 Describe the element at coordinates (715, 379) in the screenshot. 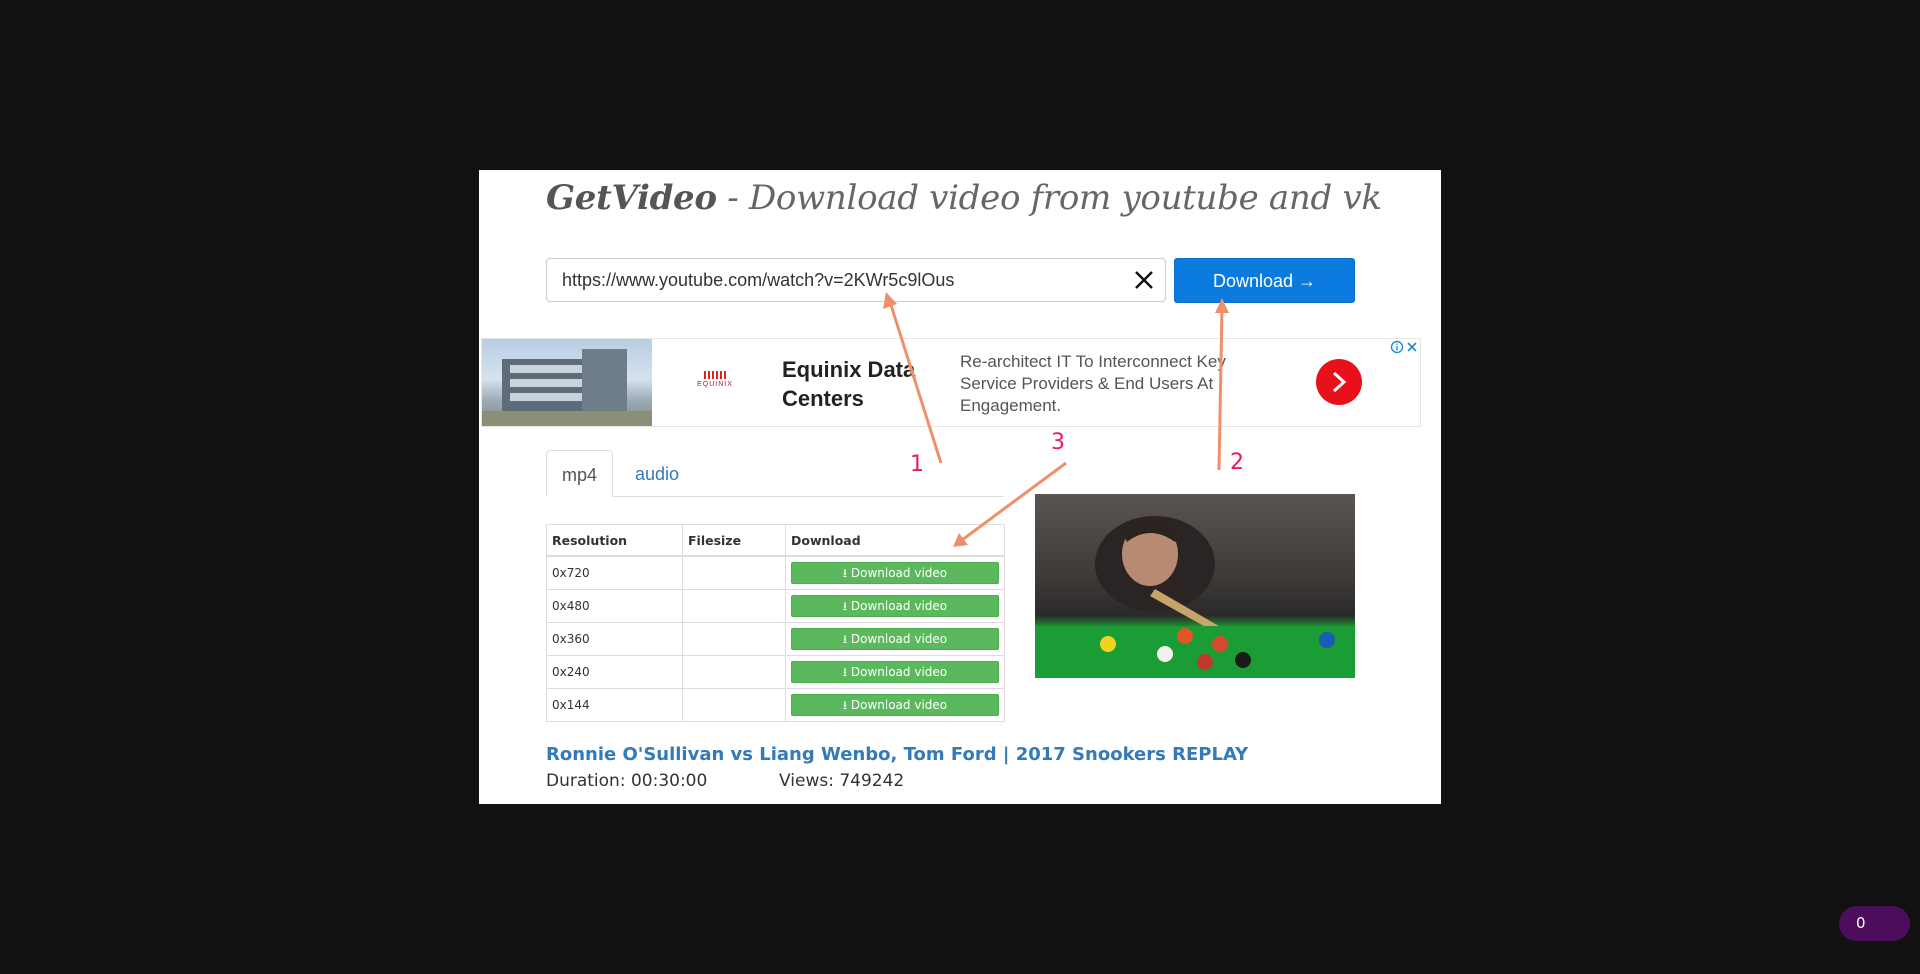

I see `equinix-logo: EQUINIX` at that location.